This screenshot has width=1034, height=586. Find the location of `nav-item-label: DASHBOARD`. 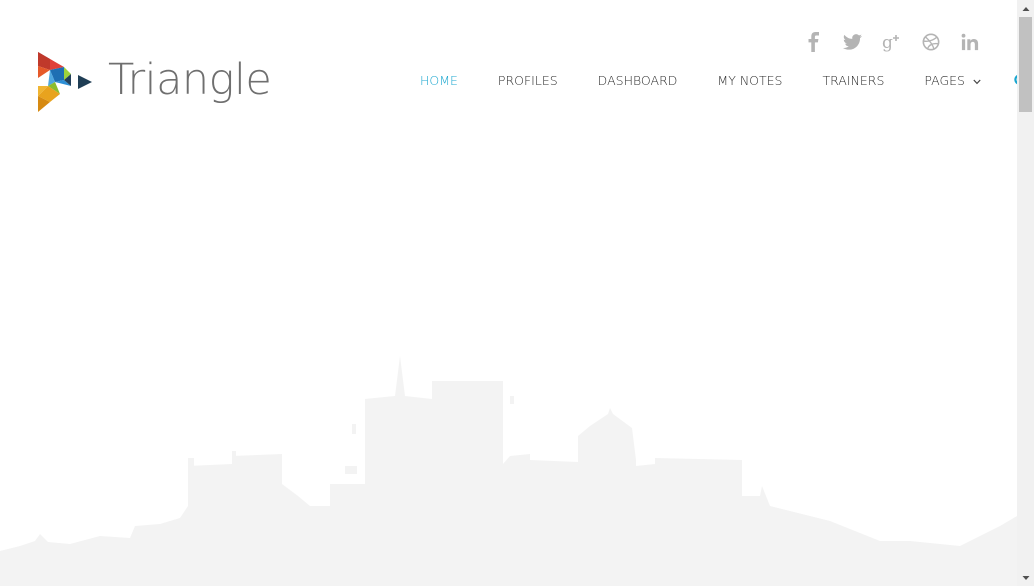

nav-item-label: DASHBOARD is located at coordinates (637, 80).